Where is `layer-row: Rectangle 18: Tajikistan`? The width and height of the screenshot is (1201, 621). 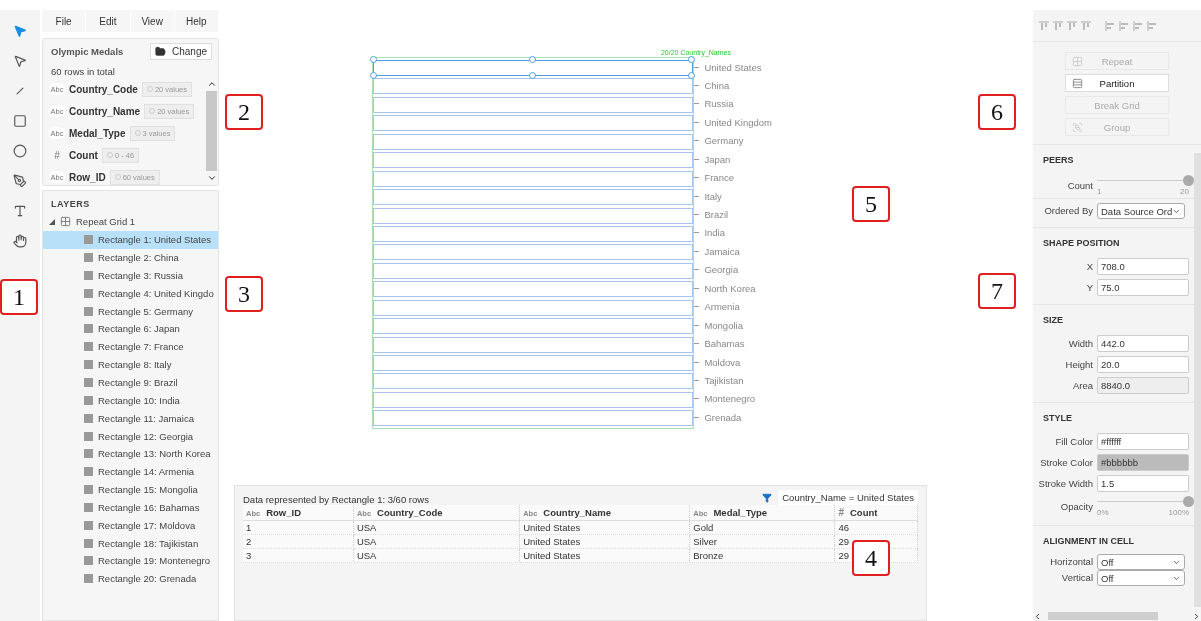 layer-row: Rectangle 18: Tajikistan is located at coordinates (130, 543).